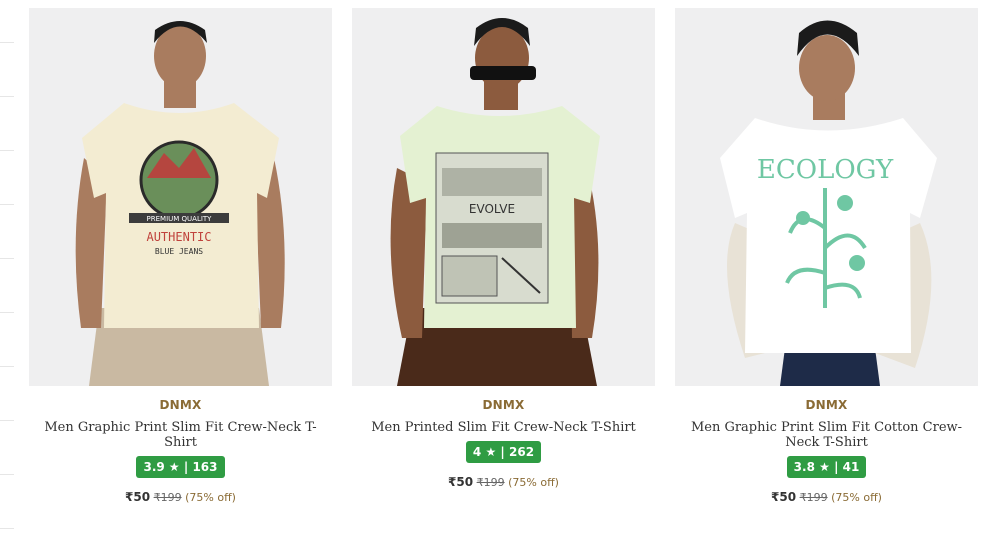 The width and height of the screenshot is (1005, 560). I want to click on rating-badge: 3.9 ★ | 163, so click(180, 467).